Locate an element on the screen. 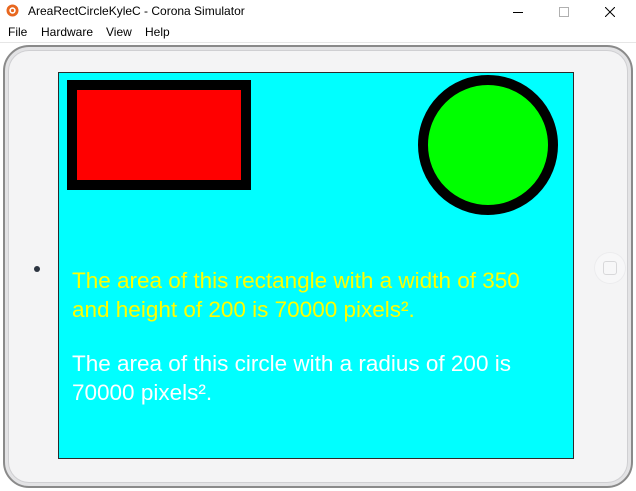 The height and width of the screenshot is (491, 636). corona-logo-icon is located at coordinates (12, 10).